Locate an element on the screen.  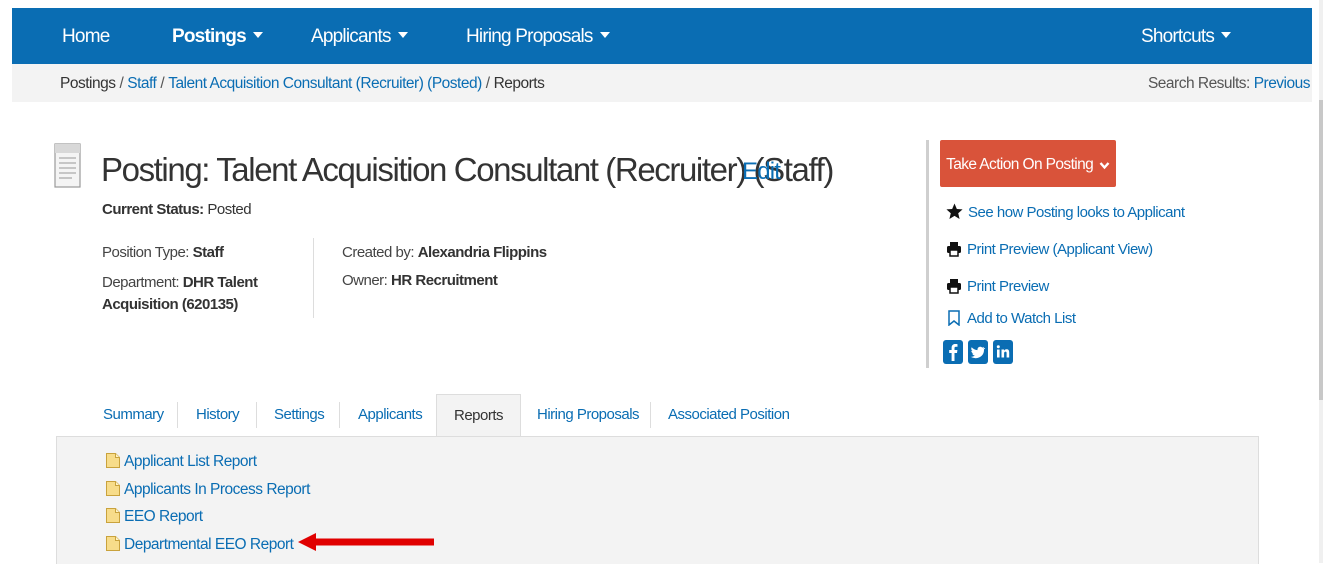
position-type-label: Position Type: is located at coordinates (145, 252).